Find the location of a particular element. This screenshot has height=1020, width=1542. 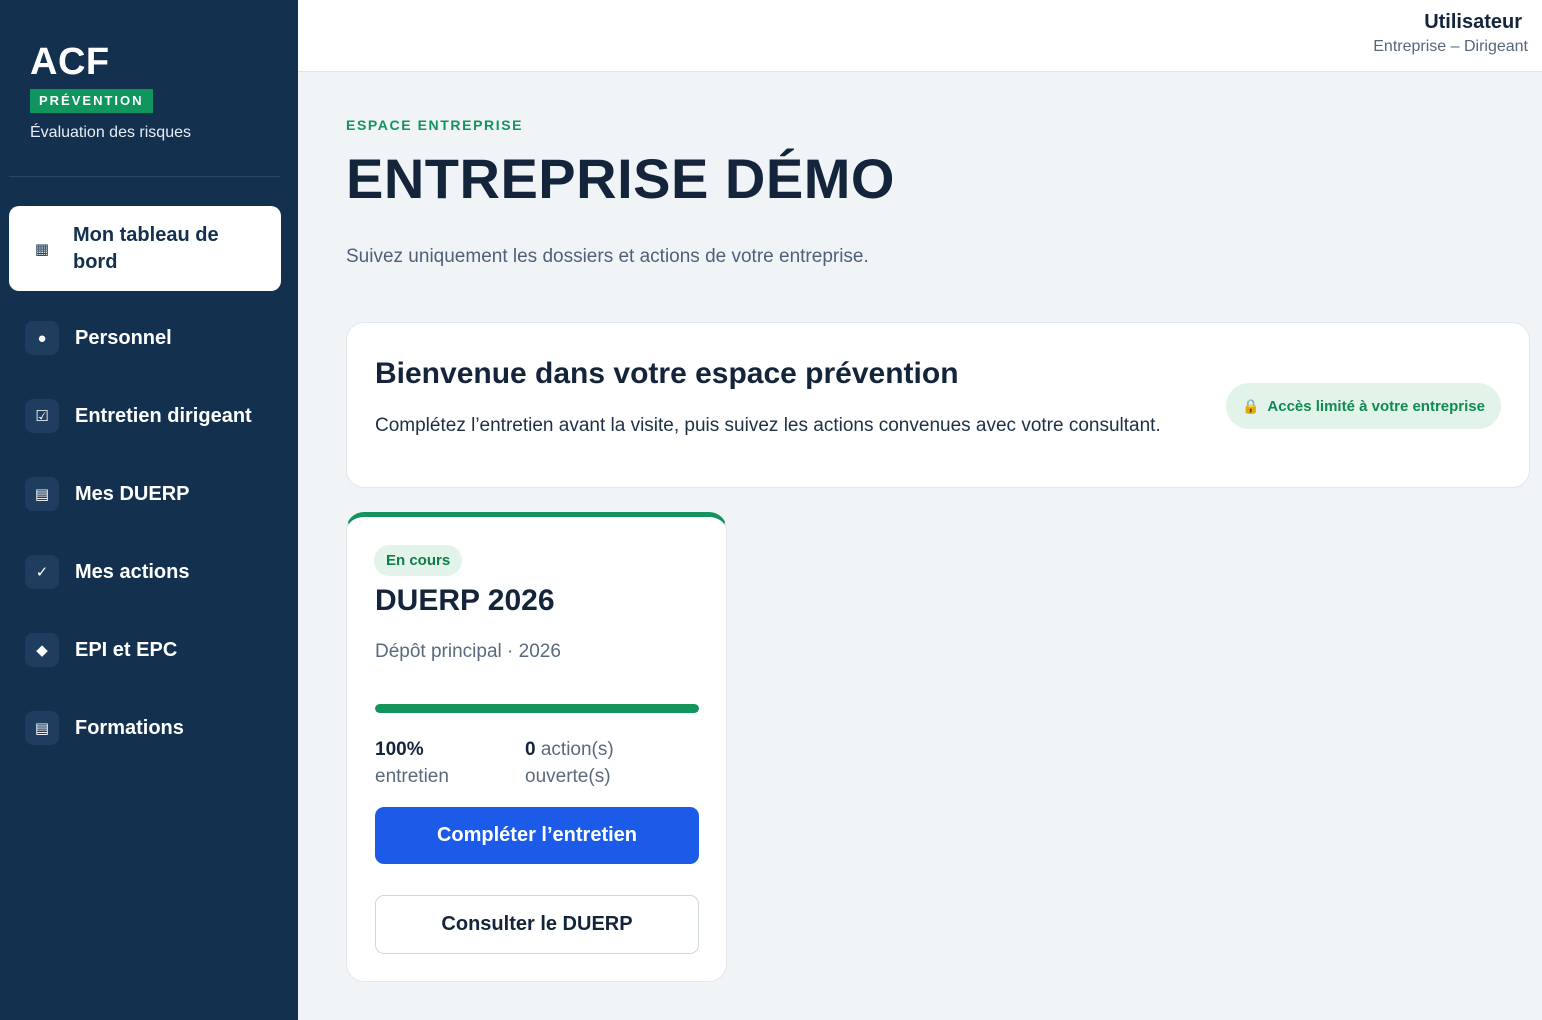

brand-name: ACF is located at coordinates (70, 62).